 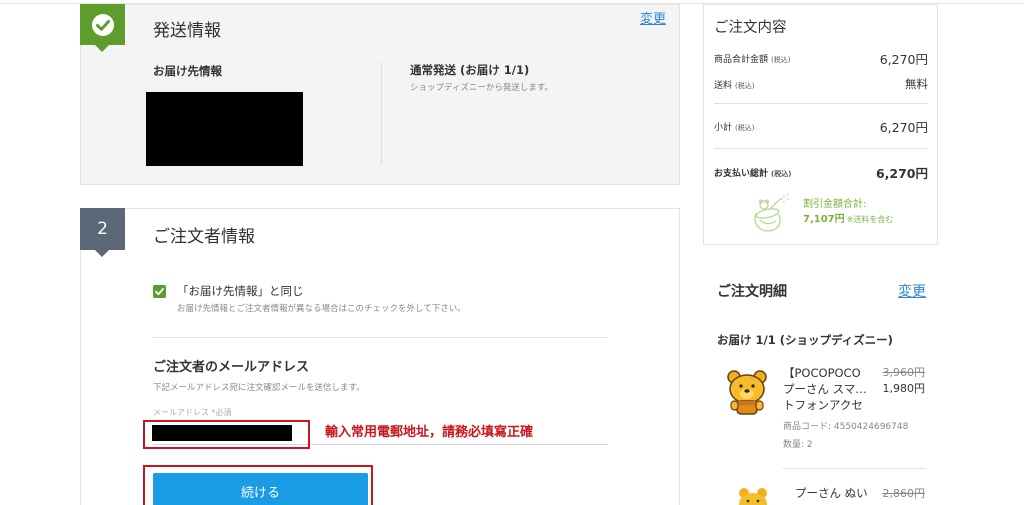 I want to click on discount-total-label: 割引金額合計:, so click(x=835, y=204).